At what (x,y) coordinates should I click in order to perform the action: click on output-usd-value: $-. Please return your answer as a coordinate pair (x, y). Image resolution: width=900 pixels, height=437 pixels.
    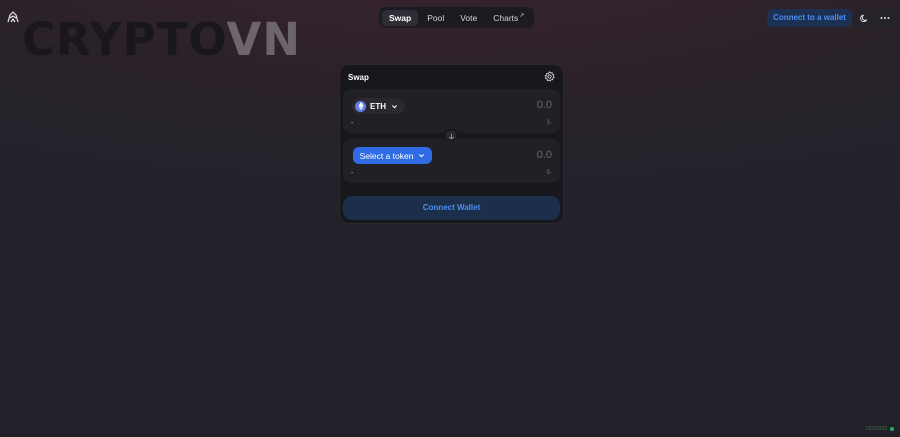
    Looking at the image, I should click on (549, 173).